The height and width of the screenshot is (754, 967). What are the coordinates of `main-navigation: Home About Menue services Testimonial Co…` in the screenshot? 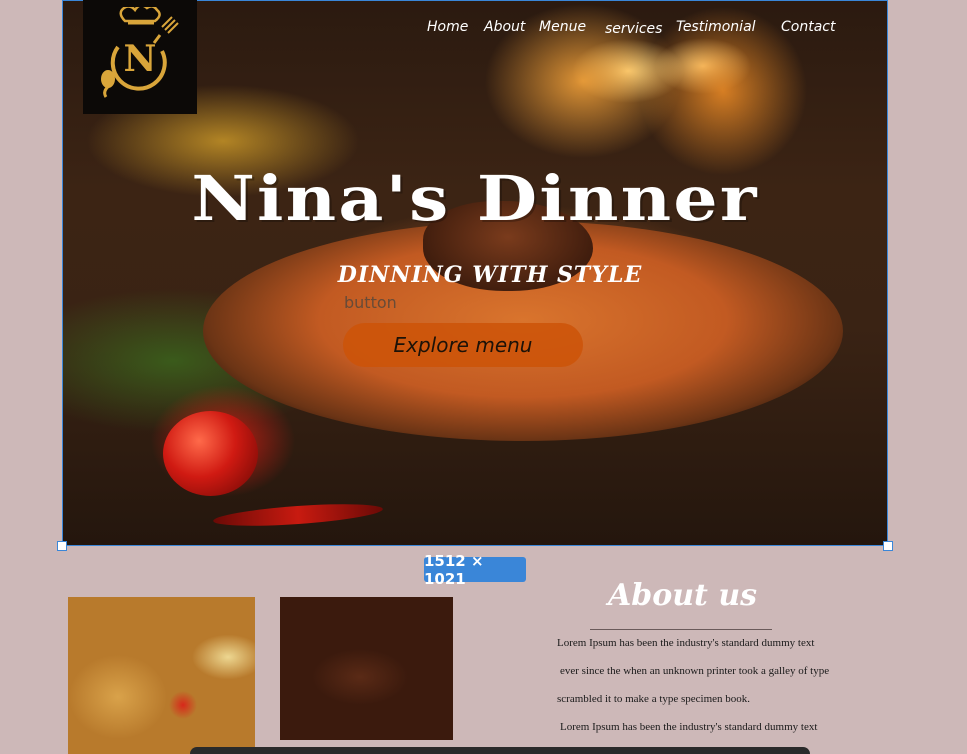 It's located at (483, 29).